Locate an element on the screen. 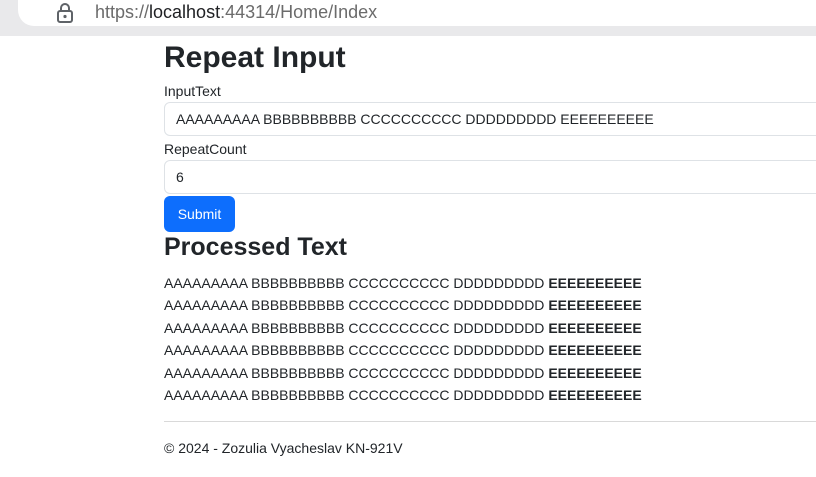 The width and height of the screenshot is (816, 477). footer-text: © 2024 - Zozulia Vyacheslav KN-921V is located at coordinates (283, 448).